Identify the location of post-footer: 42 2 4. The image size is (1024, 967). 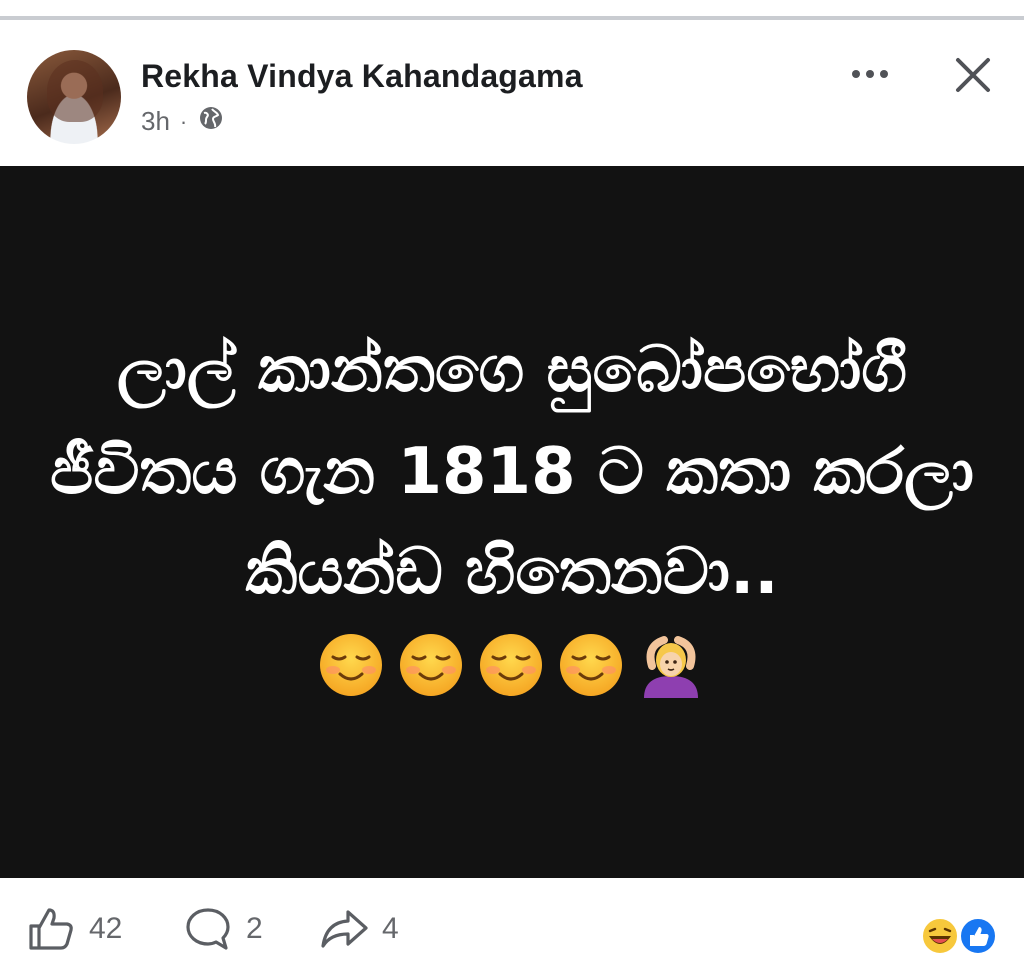
(512, 922).